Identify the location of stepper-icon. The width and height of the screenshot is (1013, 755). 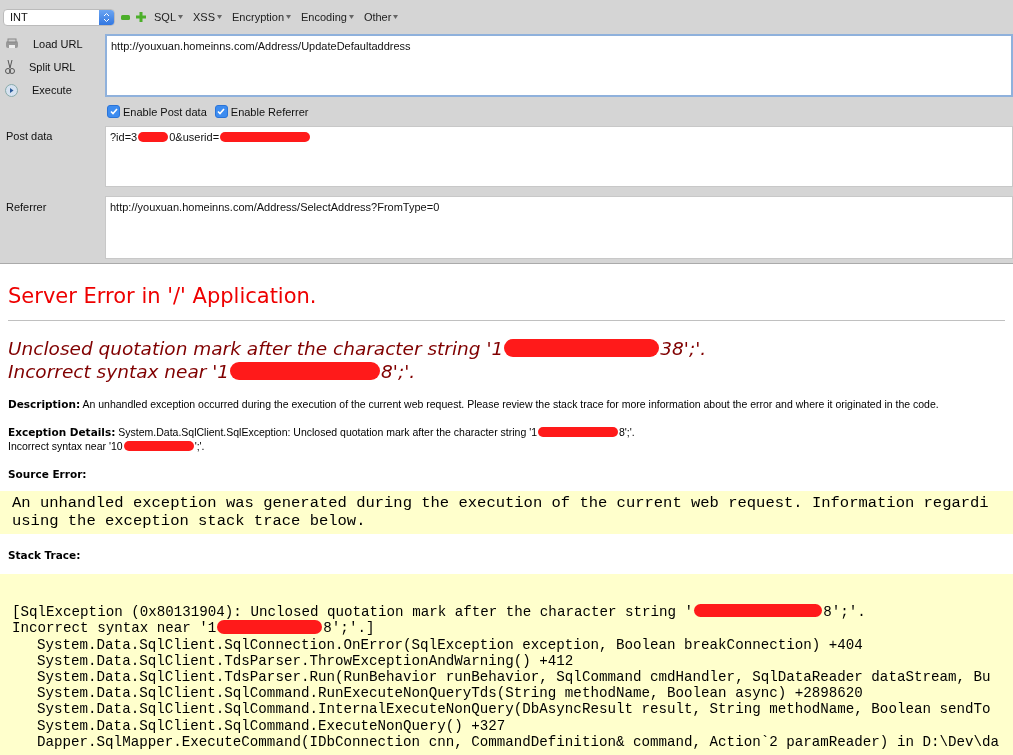
(106, 17).